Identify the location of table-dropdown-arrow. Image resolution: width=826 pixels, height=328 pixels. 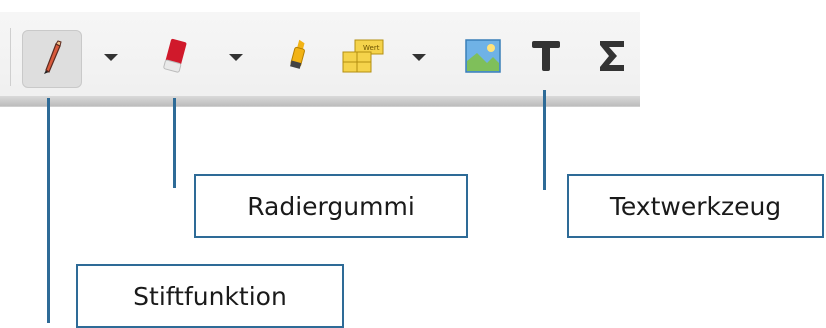
(419, 57).